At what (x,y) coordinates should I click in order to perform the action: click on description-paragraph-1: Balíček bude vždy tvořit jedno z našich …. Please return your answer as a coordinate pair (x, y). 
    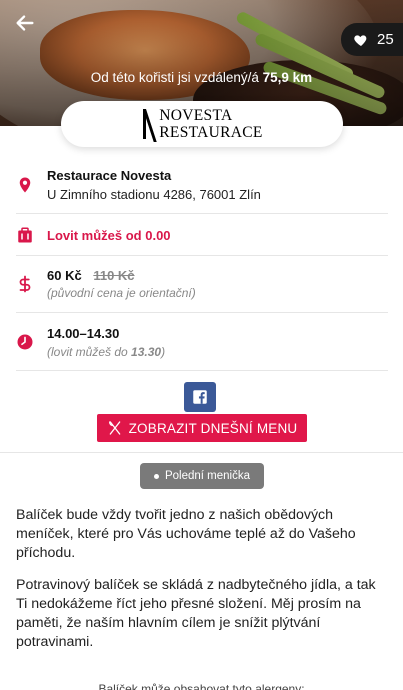
    Looking at the image, I should click on (186, 534).